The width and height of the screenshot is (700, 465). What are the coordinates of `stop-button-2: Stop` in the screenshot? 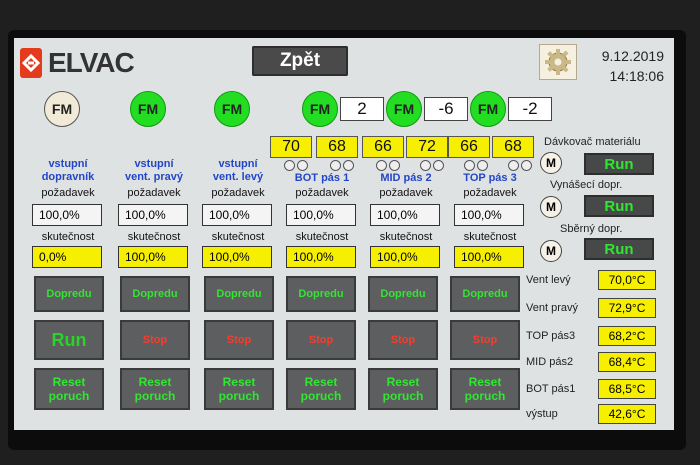 It's located at (155, 340).